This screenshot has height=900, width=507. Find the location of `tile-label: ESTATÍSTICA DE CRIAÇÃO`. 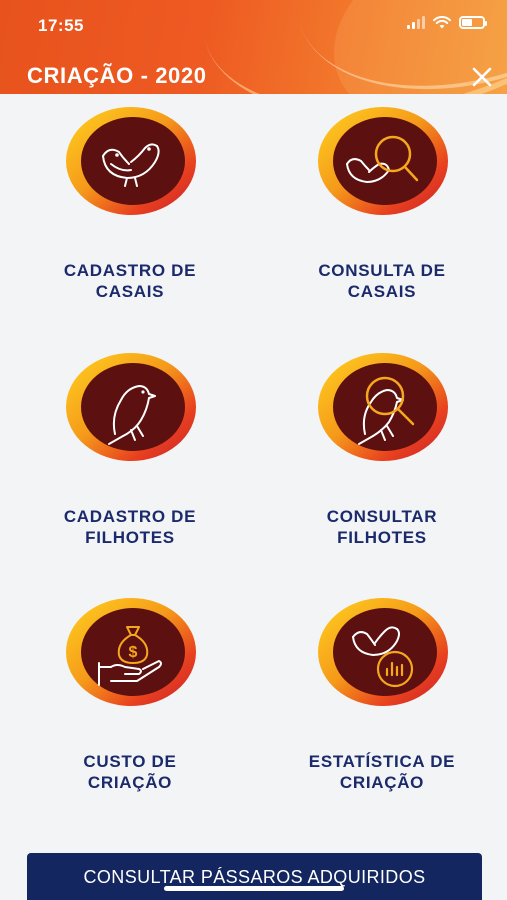

tile-label: ESTATÍSTICA DE CRIAÇÃO is located at coordinates (382, 772).